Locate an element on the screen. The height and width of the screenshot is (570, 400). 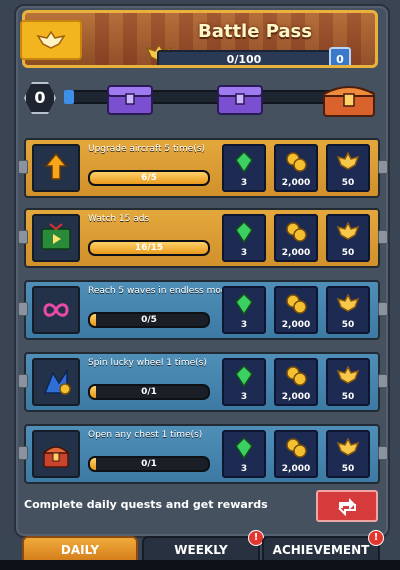
pass-level-badge: 0 is located at coordinates (340, 56).